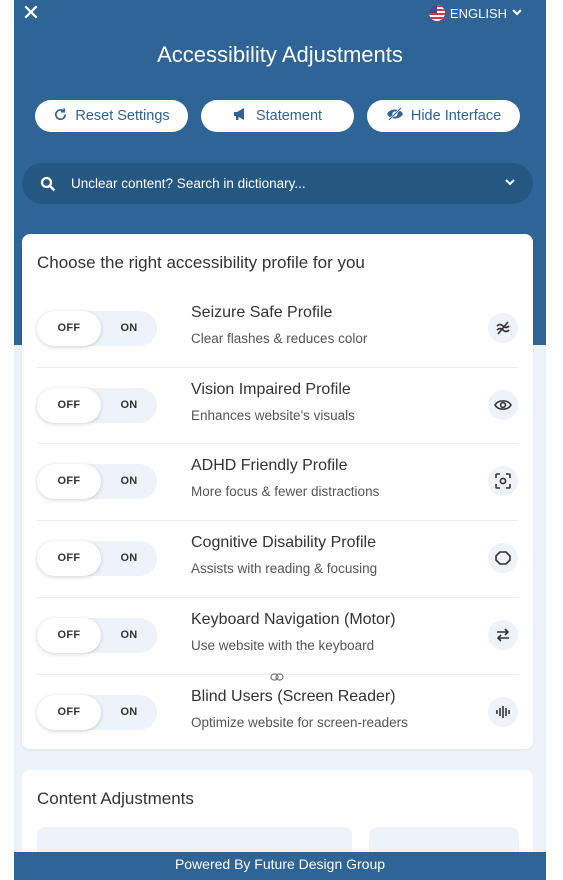 This screenshot has height=880, width=563. I want to click on megaphone-icon, so click(241, 116).